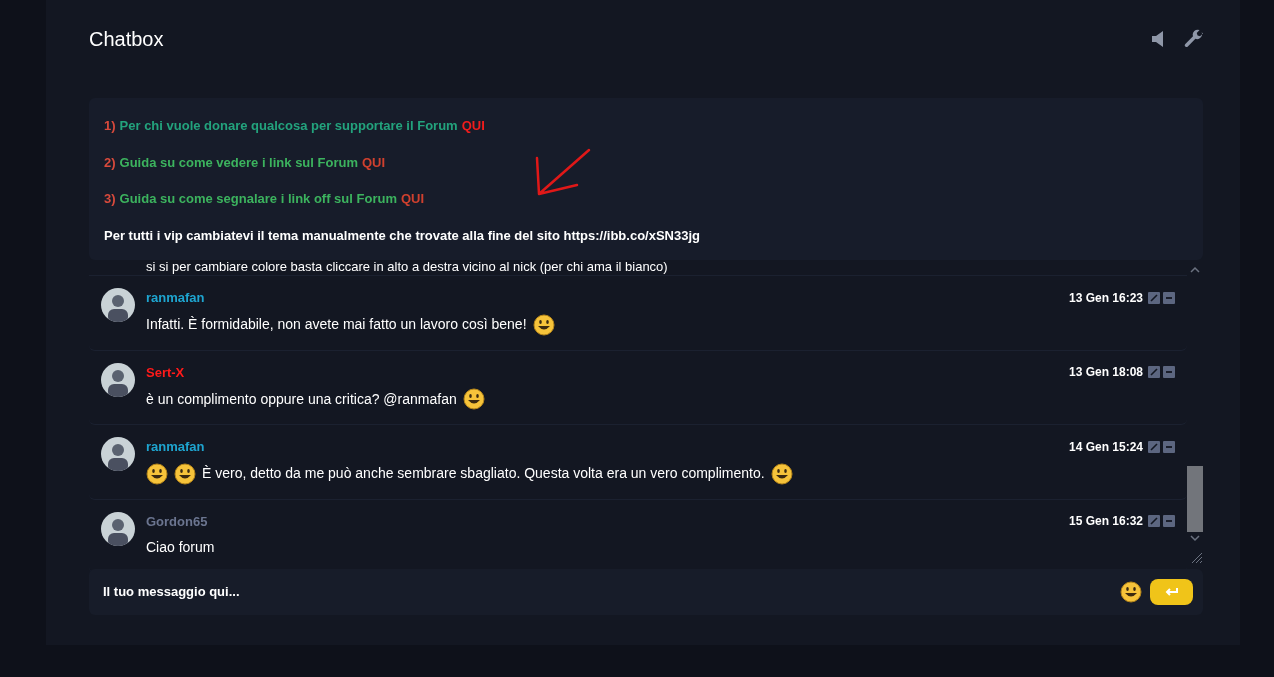  What do you see at coordinates (407, 267) in the screenshot?
I see `message-text: si si per cambiare colore basta cliccare in alto a destra vicino al nick (per chi ama il bianco)` at bounding box center [407, 267].